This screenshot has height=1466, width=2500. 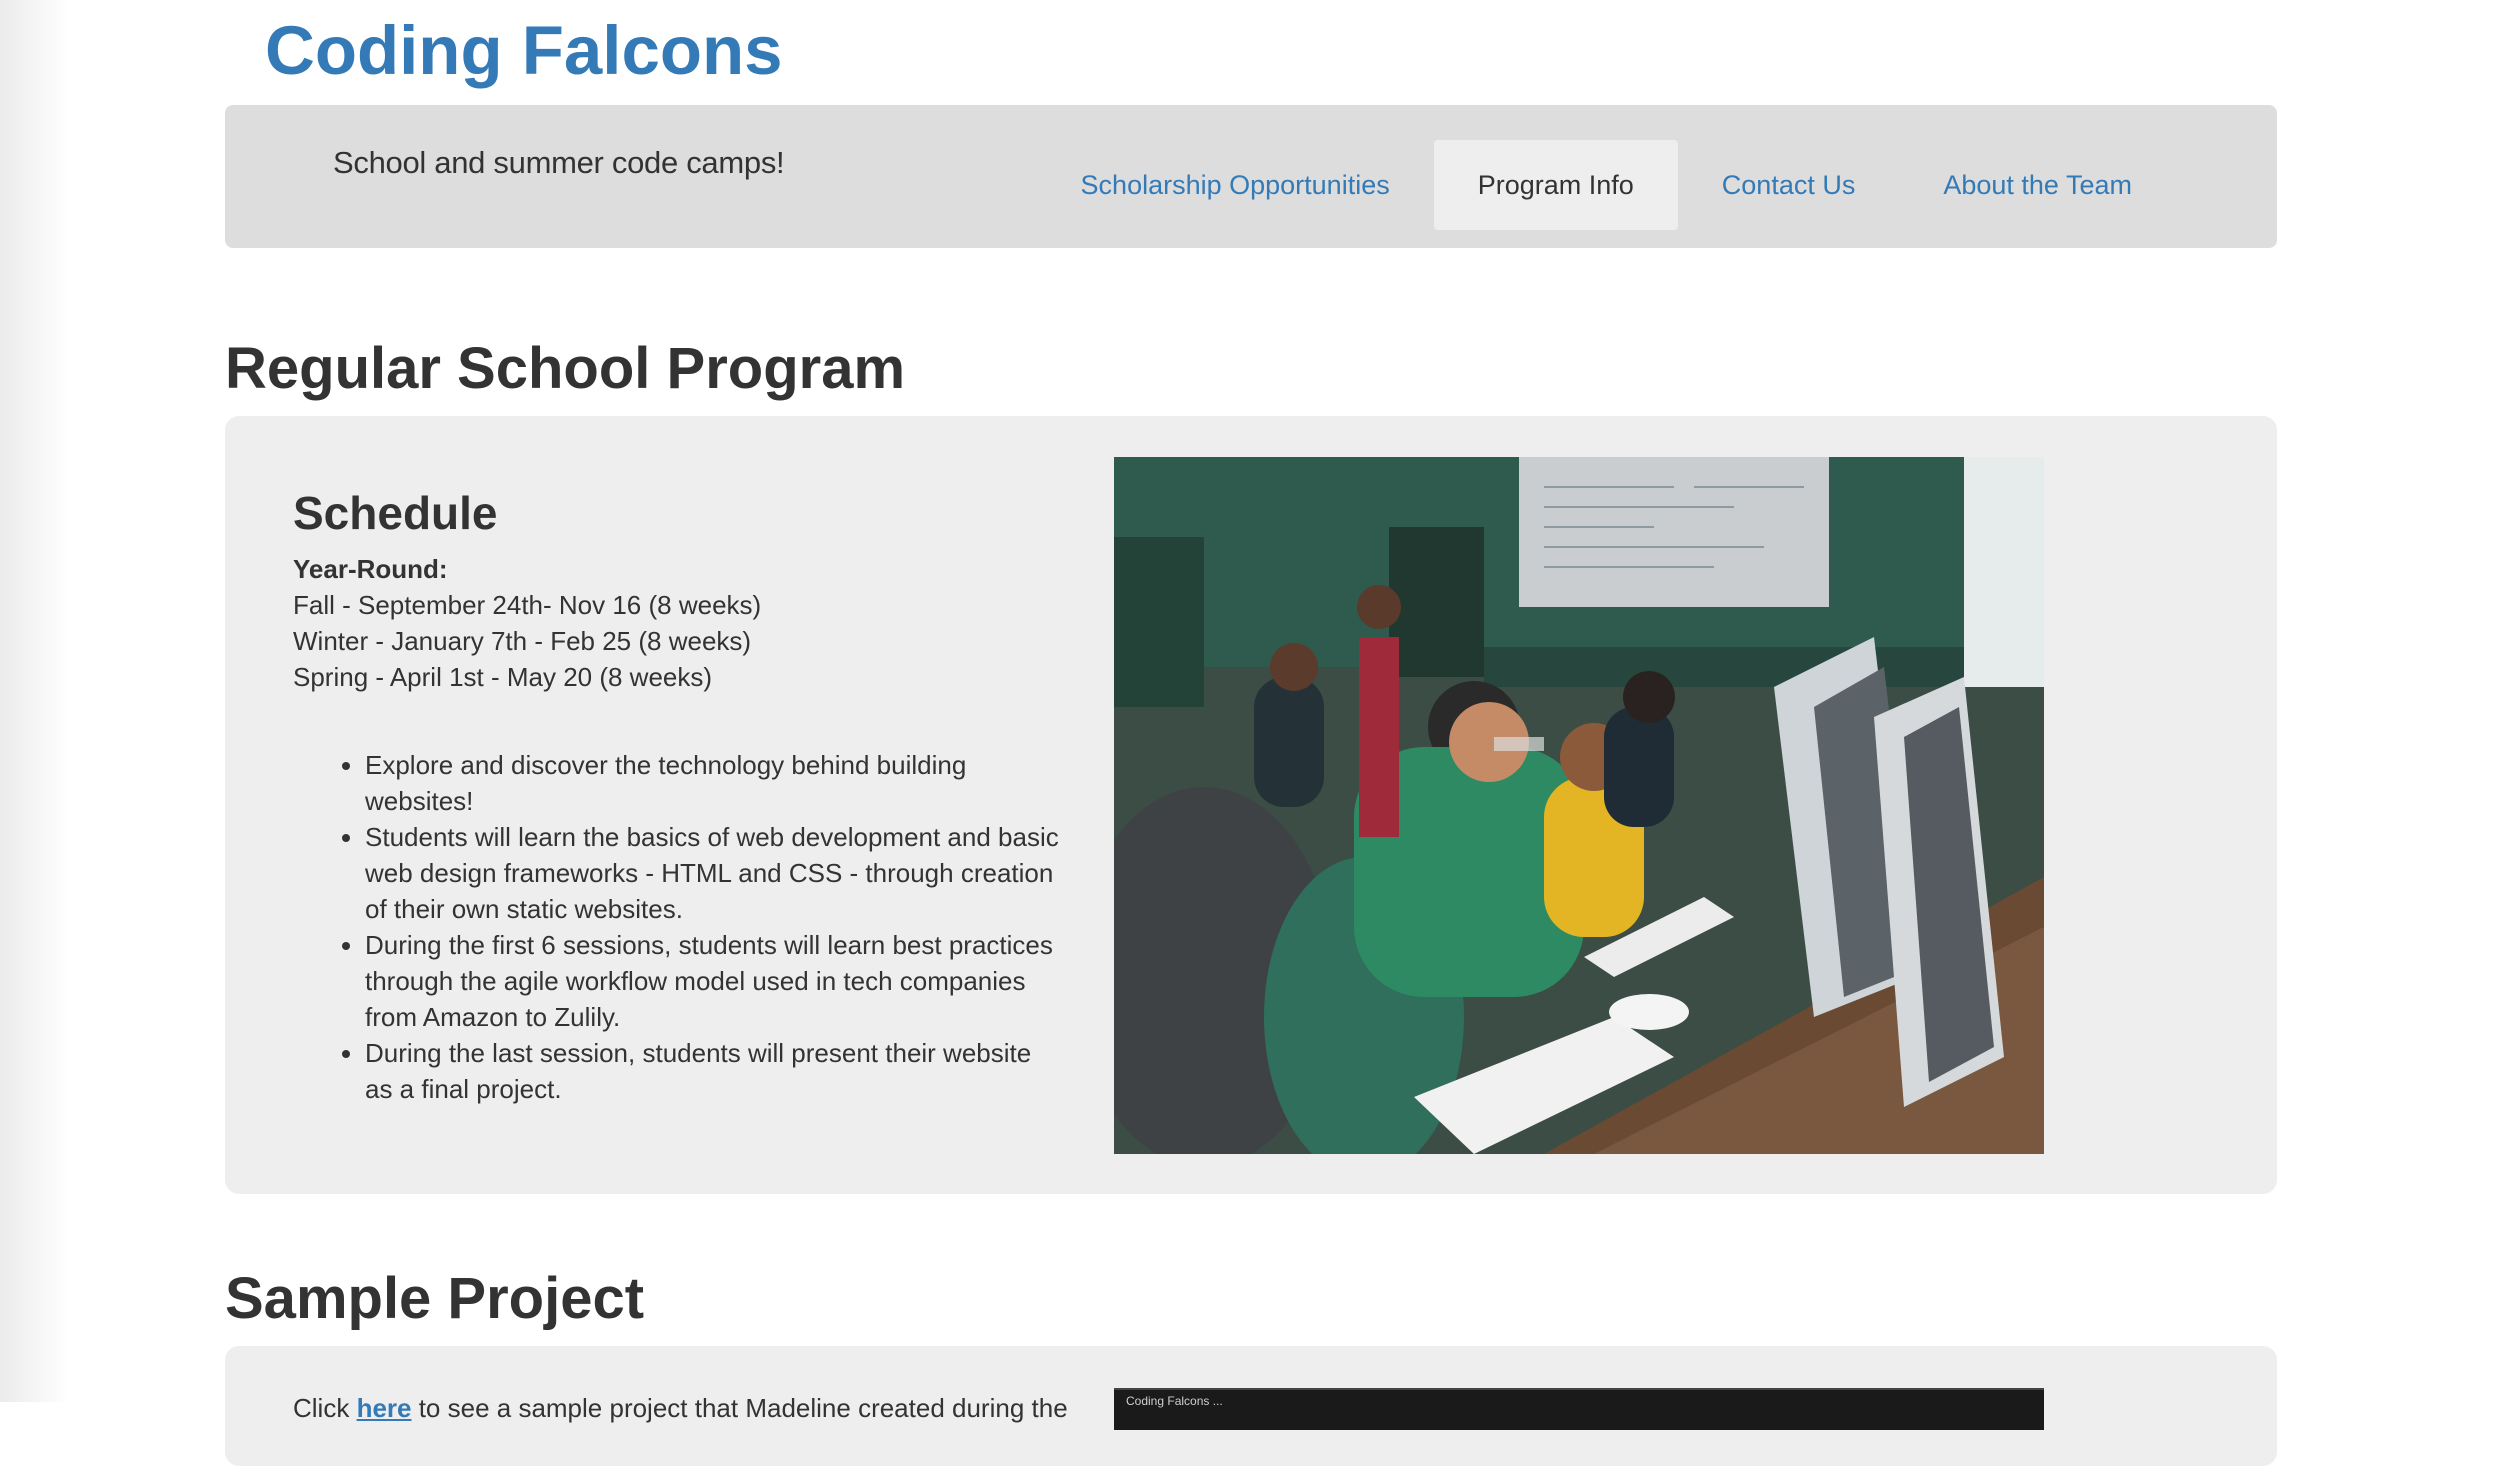 What do you see at coordinates (384, 1408) in the screenshot?
I see `sample-project-link: here` at bounding box center [384, 1408].